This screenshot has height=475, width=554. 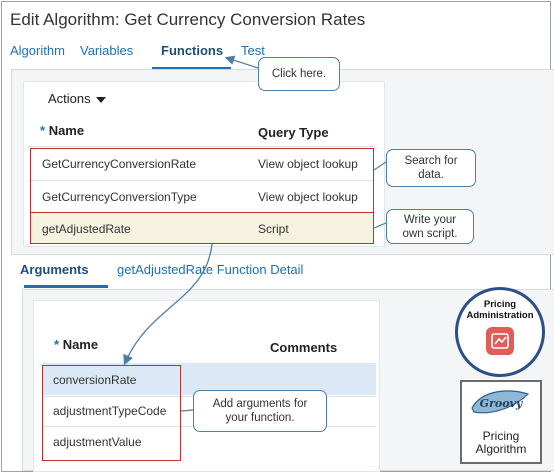 I want to click on callout-text: Click here., so click(x=299, y=74).